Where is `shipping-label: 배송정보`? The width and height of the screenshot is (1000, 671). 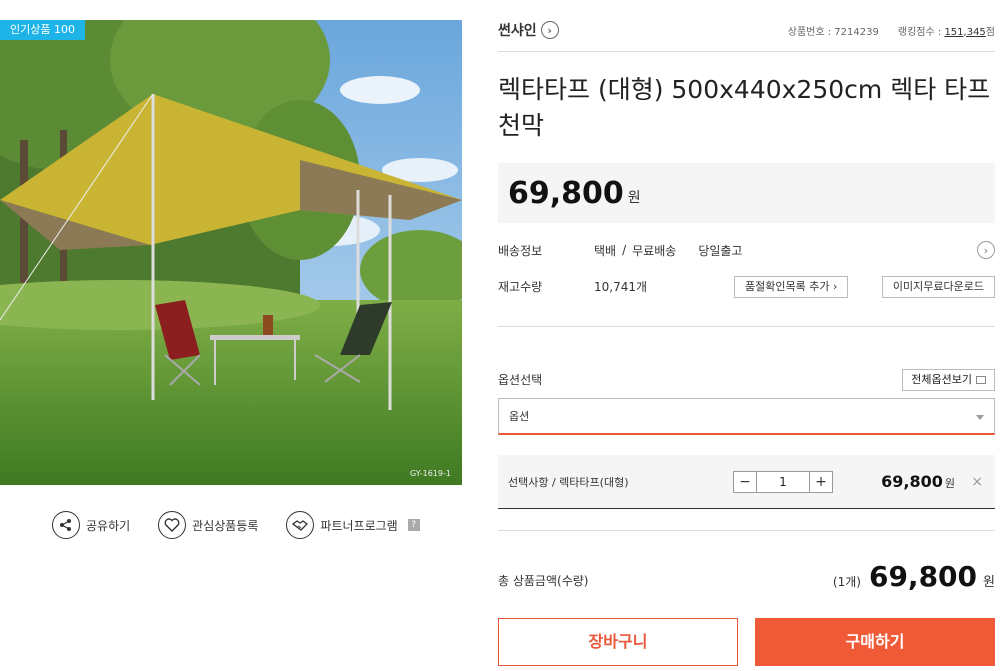
shipping-label: 배송정보 is located at coordinates (520, 250).